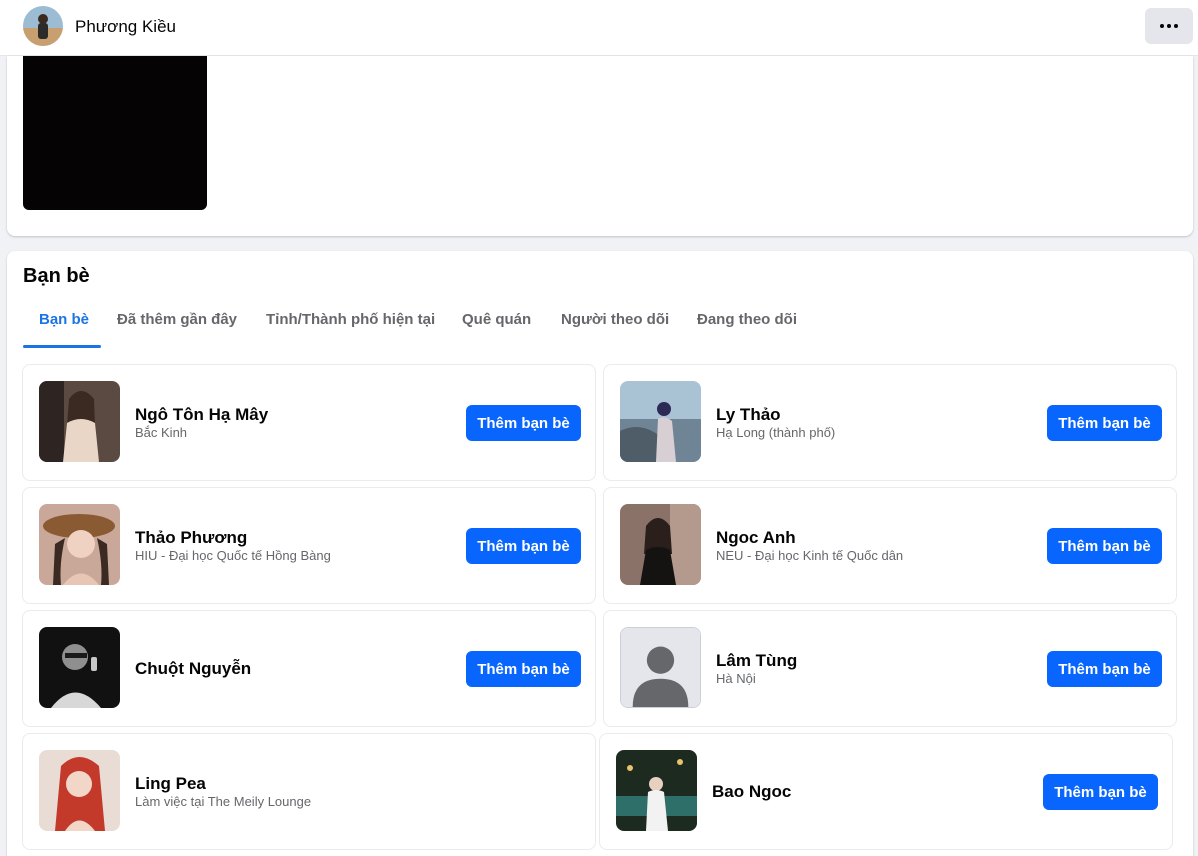 This screenshot has height=856, width=1198. Describe the element at coordinates (810, 555) in the screenshot. I see `friend-subtitle: NEU - Đại học Kinh tế Quốc dân` at that location.